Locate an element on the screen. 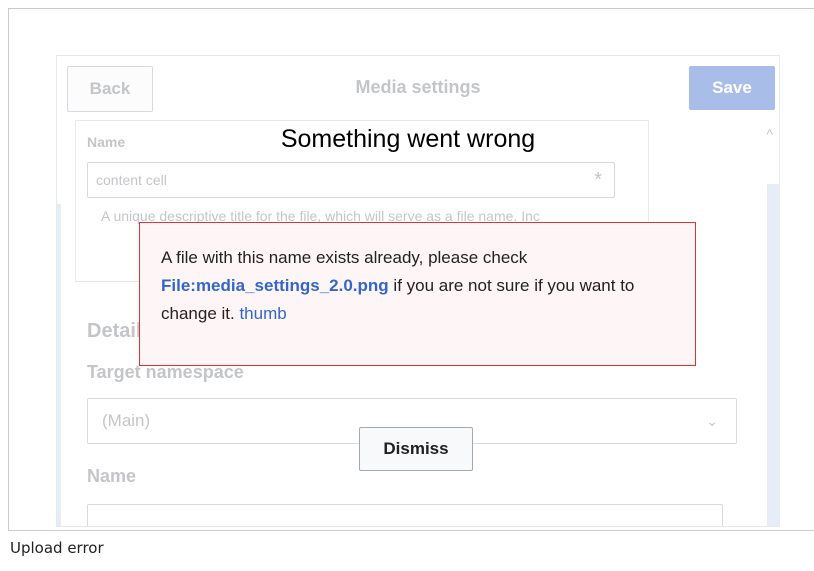 The image size is (814, 571). error-title: Something went wrong is located at coordinates (408, 139).